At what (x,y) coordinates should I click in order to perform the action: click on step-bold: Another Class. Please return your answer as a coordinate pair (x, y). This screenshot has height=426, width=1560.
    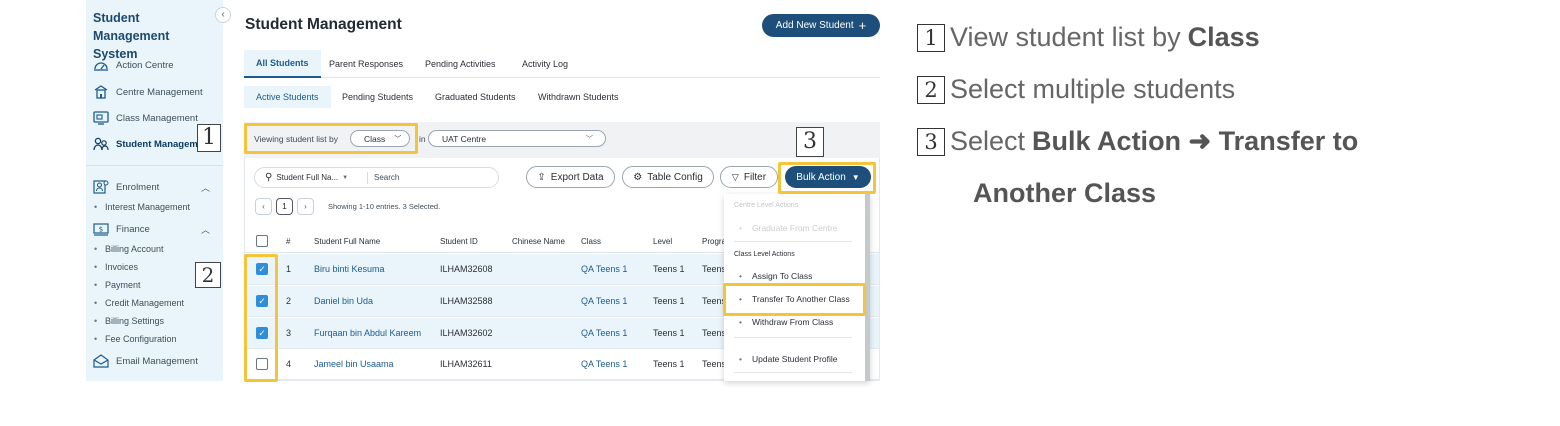
    Looking at the image, I should click on (1065, 193).